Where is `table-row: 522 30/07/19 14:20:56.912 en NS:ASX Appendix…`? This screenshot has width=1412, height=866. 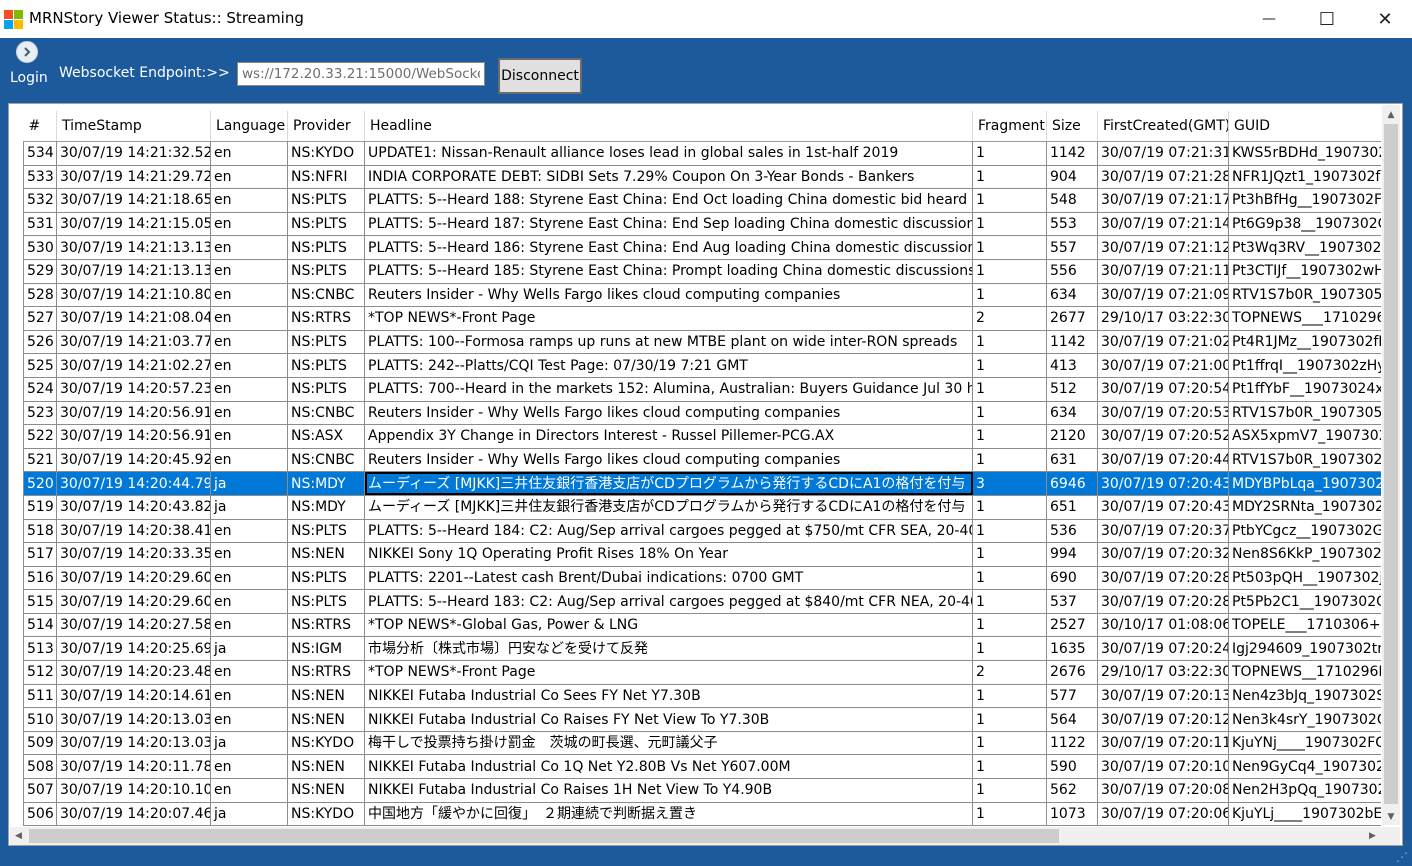
table-row: 522 30/07/19 14:20:56.912 en NS:ASX Appendix… is located at coordinates (702, 436).